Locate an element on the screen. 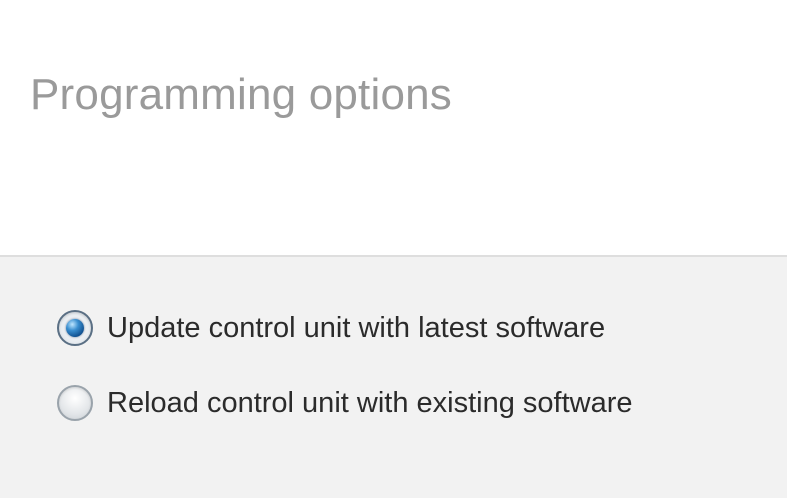 Image resolution: width=787 pixels, height=498 pixels. radio-button-unselected is located at coordinates (75, 403).